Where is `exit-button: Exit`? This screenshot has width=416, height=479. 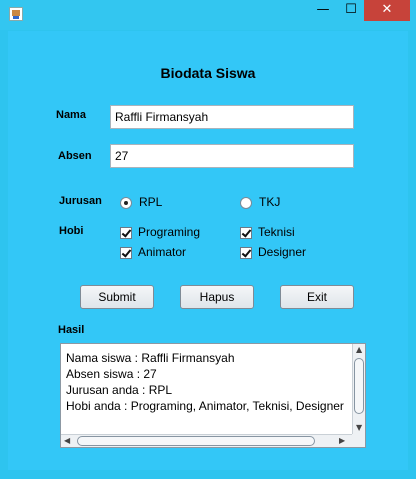 exit-button: Exit is located at coordinates (317, 297).